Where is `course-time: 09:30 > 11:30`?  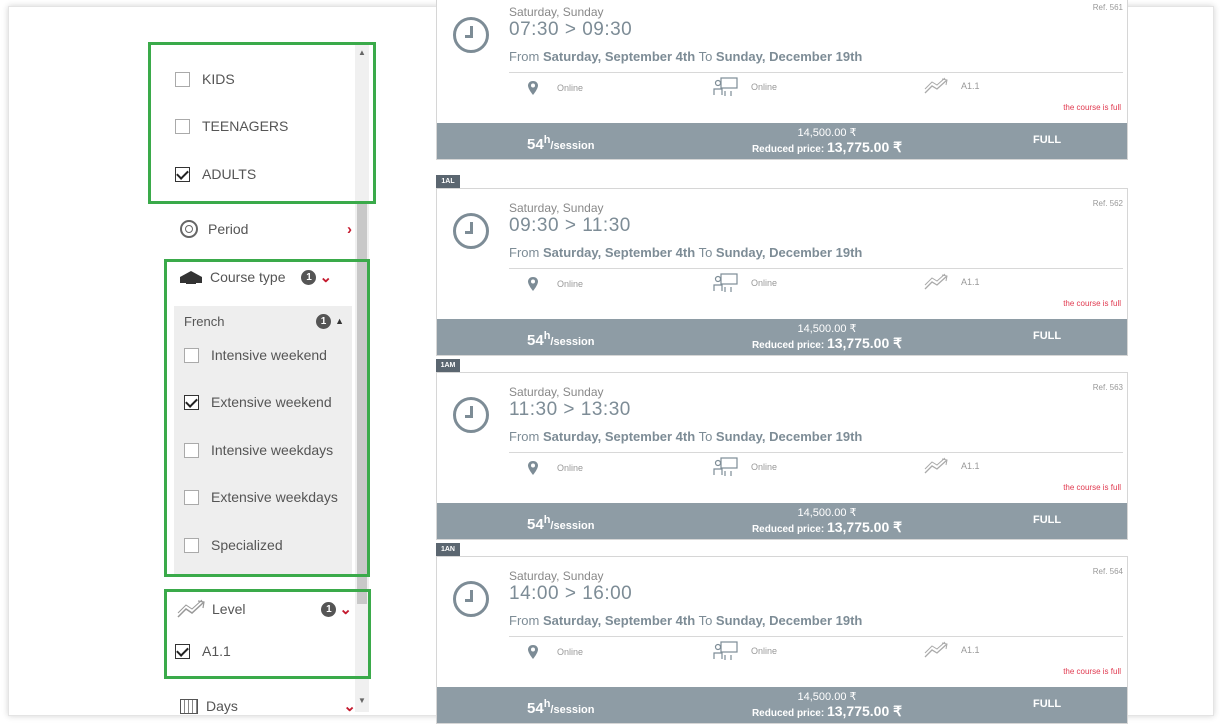 course-time: 09:30 > 11:30 is located at coordinates (570, 225).